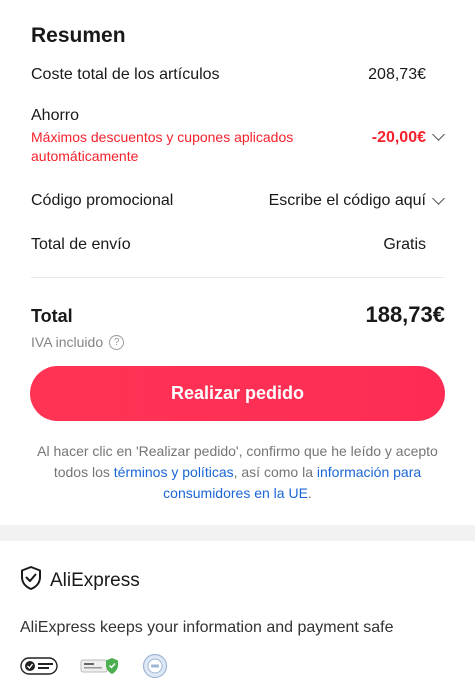 The image size is (475, 698). I want to click on shield-check-icon, so click(31, 580).